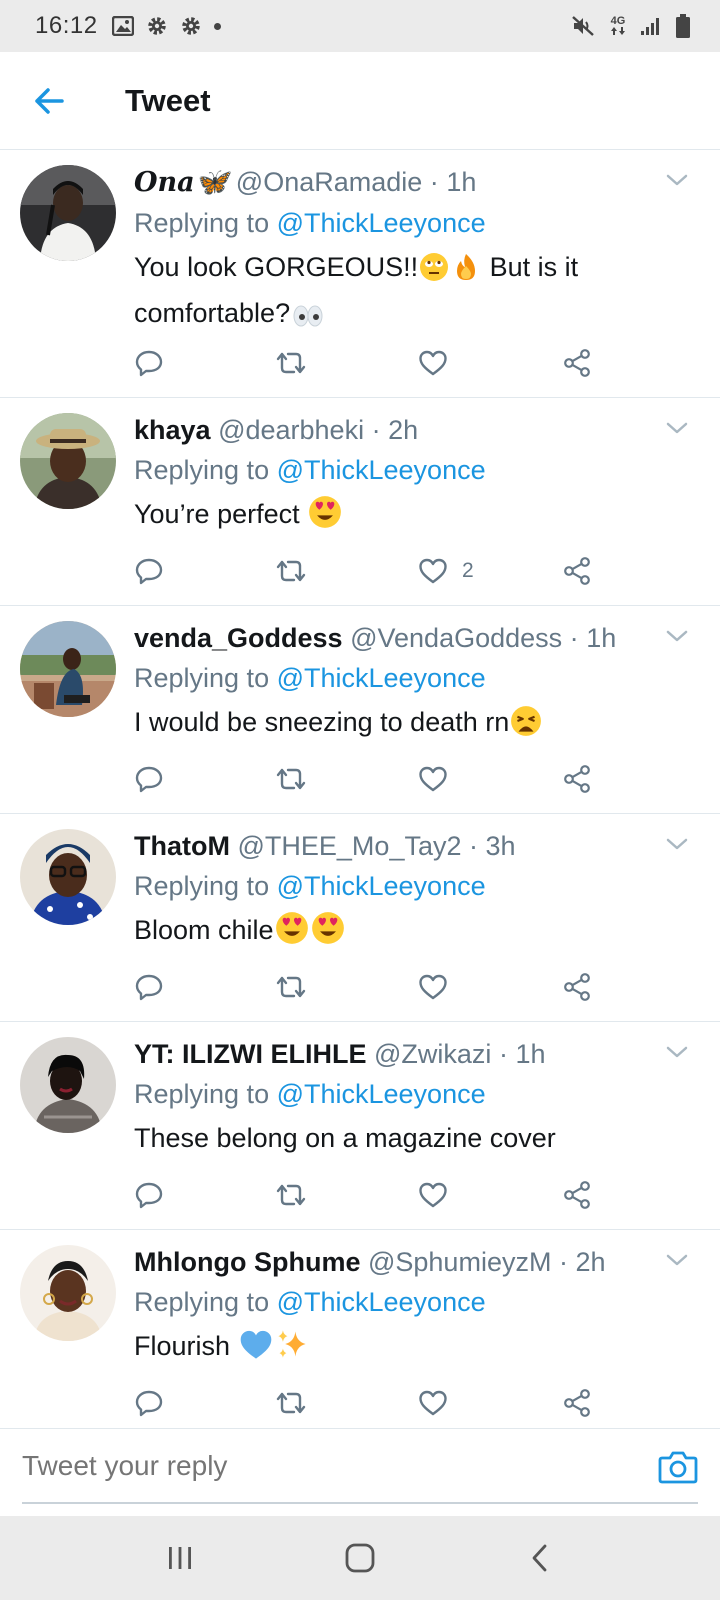 The image size is (720, 1600). I want to click on user-handle: @dearbheki, so click(291, 430).